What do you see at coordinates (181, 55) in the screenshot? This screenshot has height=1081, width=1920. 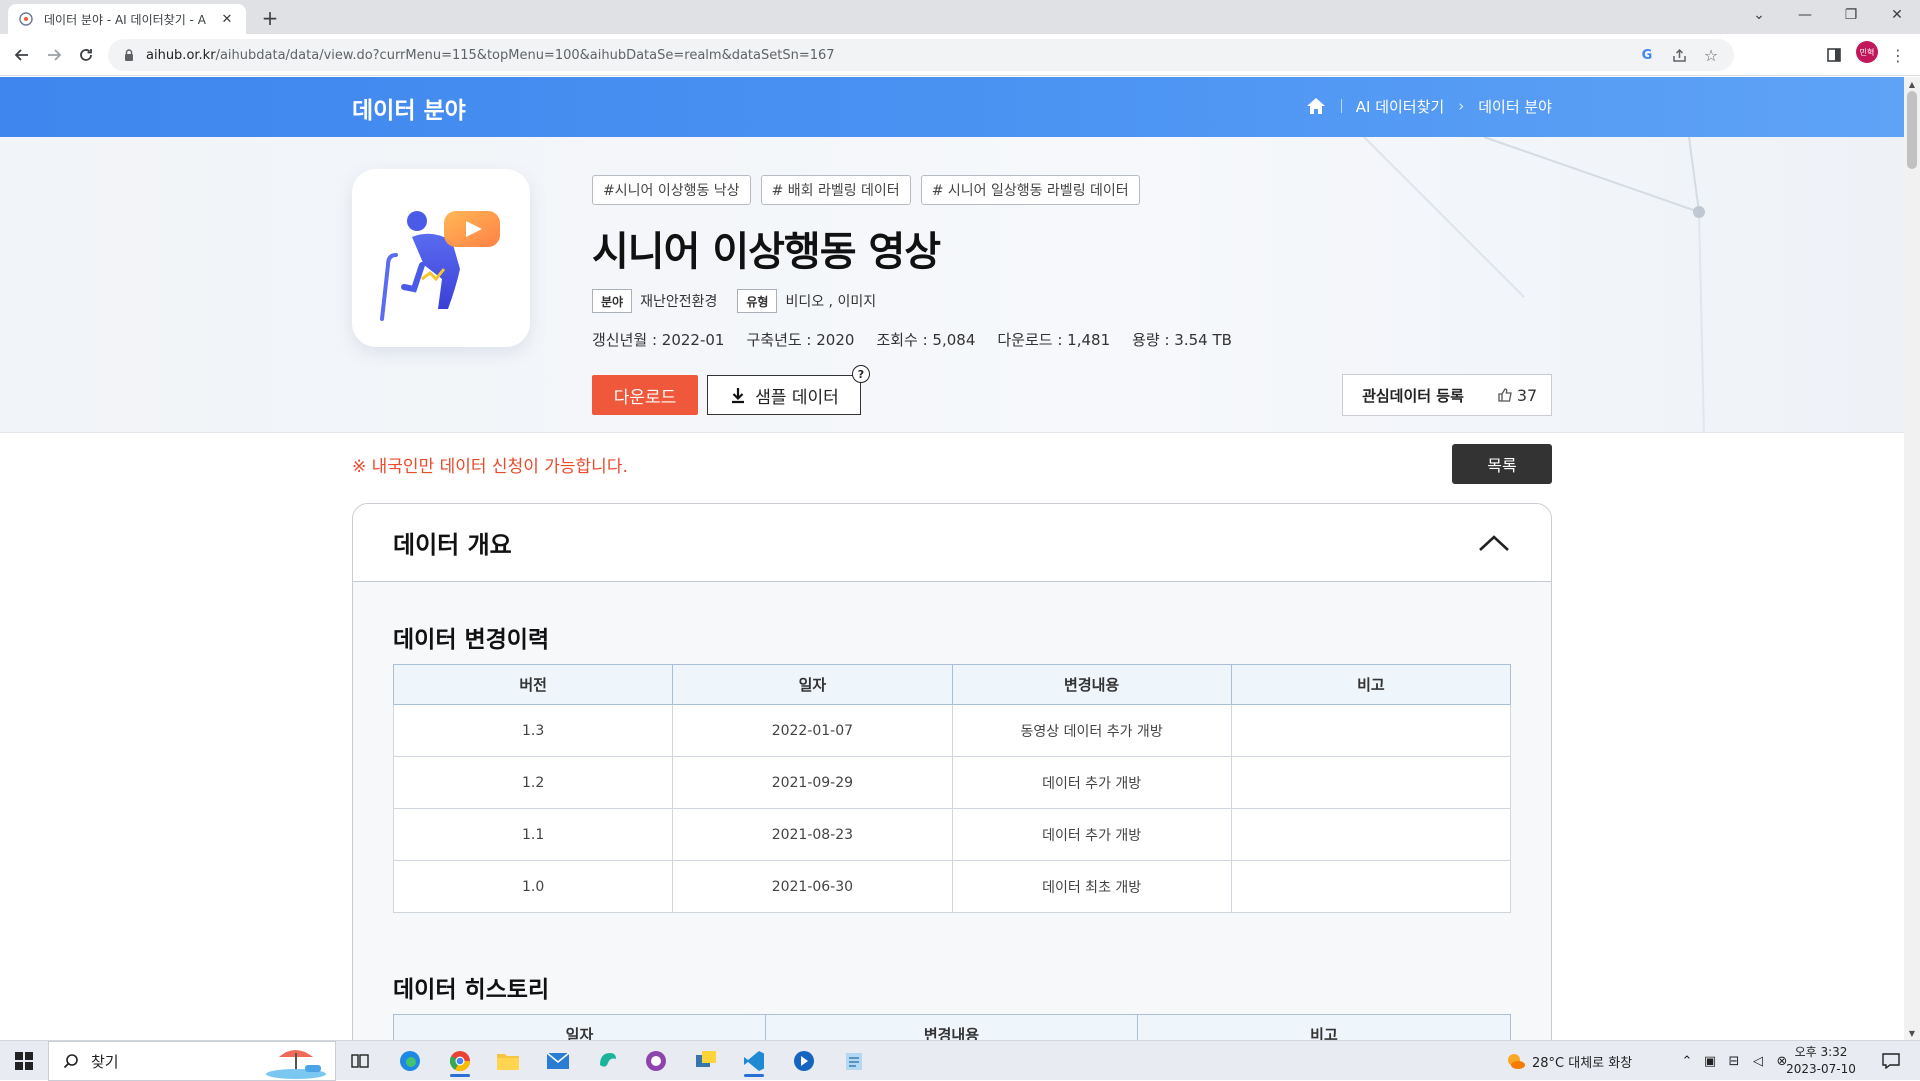 I see `url-host: aihub.or.kr` at bounding box center [181, 55].